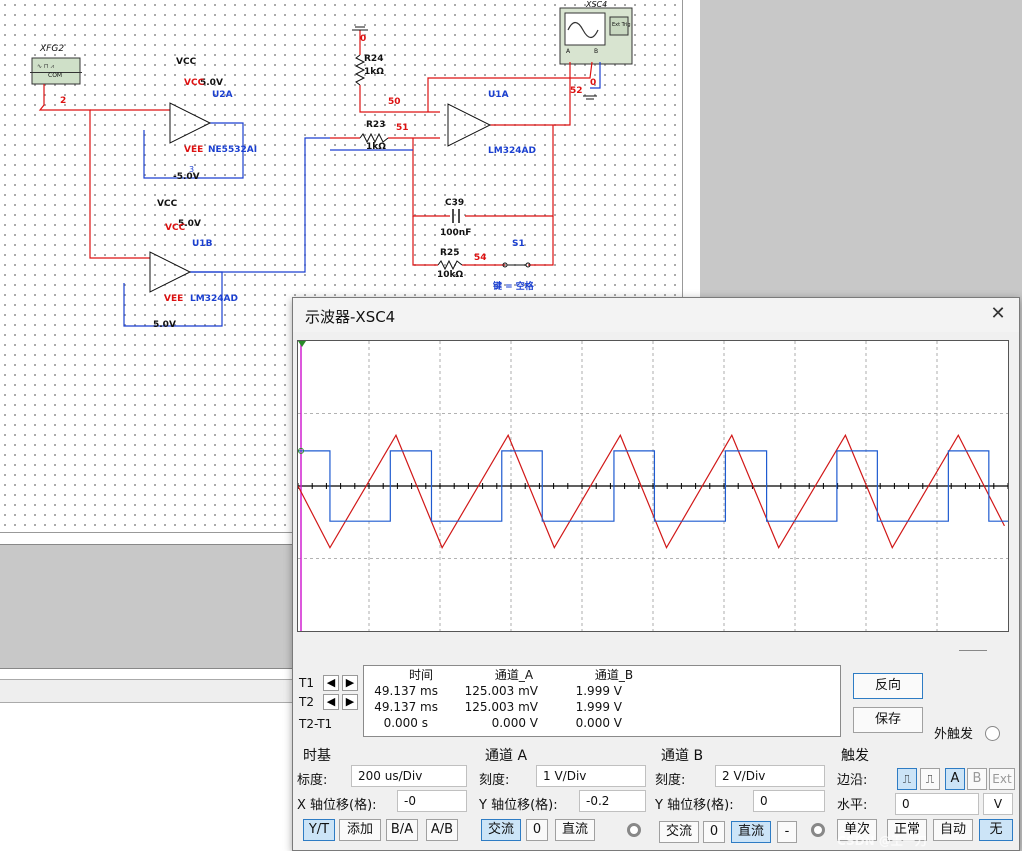 The width and height of the screenshot is (1022, 851). I want to click on title-bar: 示波器-XSC4 ✕, so click(656, 315).